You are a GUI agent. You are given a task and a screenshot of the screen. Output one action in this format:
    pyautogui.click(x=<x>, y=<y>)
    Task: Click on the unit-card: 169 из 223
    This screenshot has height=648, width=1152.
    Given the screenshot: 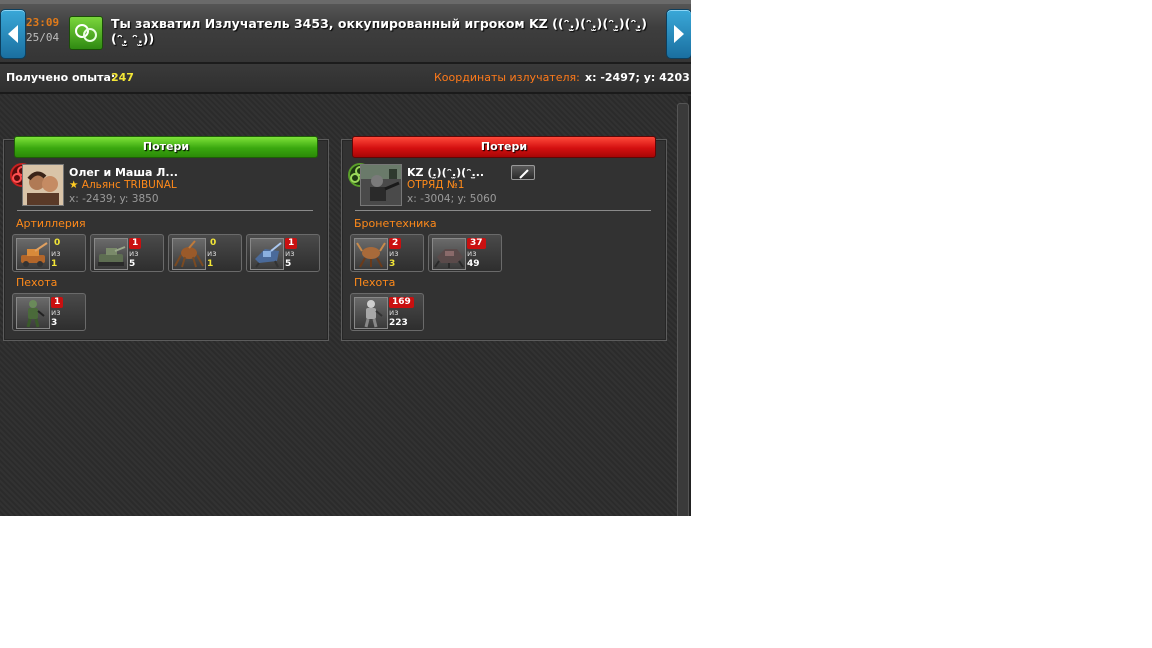 What is the action you would take?
    pyautogui.click(x=387, y=312)
    